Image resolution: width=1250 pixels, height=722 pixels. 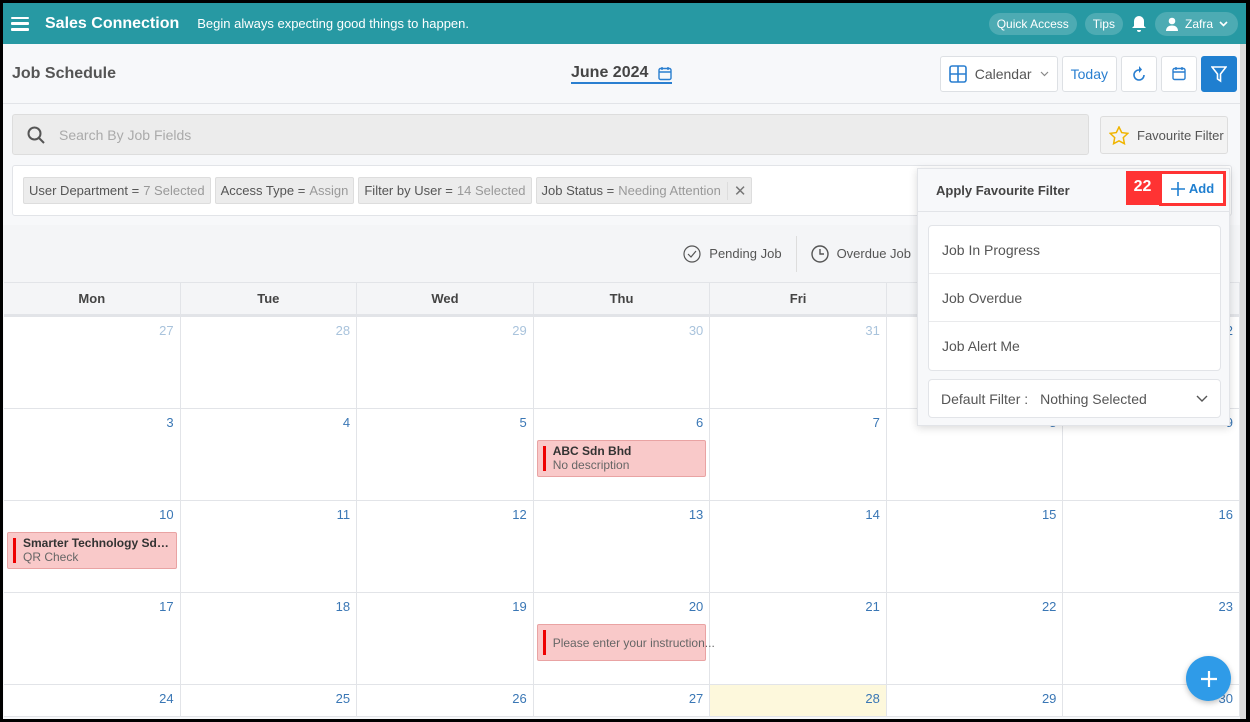 I want to click on brand-name: Sales Connection, so click(x=112, y=24).